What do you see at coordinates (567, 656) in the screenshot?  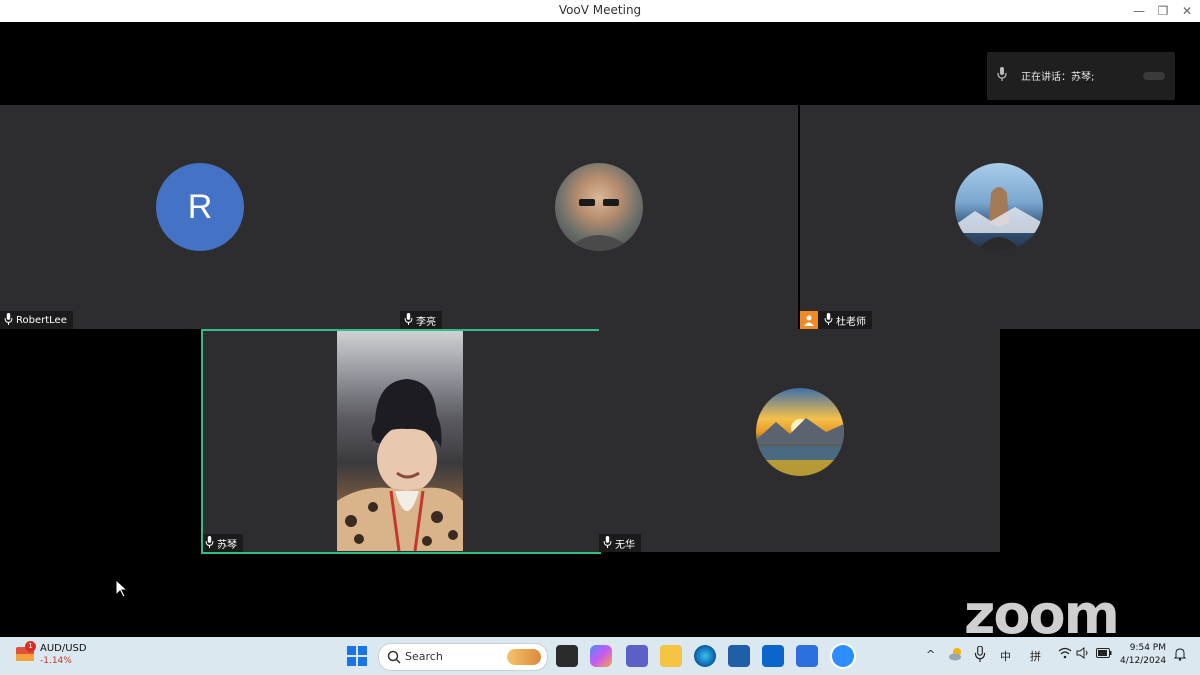 I see `task-view-icon` at bounding box center [567, 656].